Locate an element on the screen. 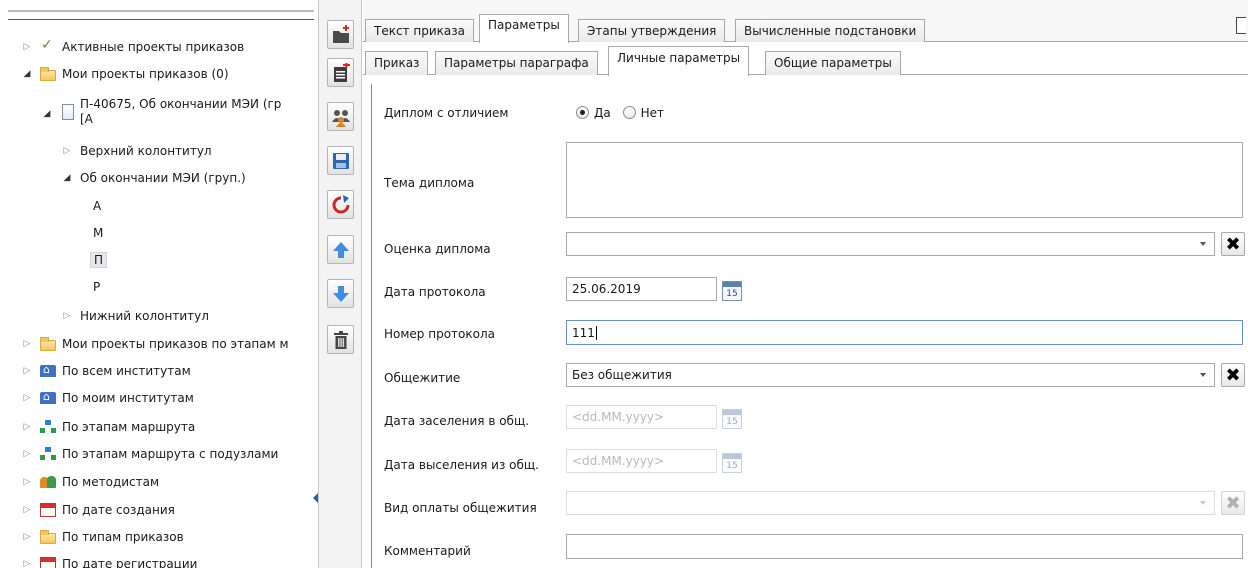 Image resolution: width=1248 pixels, height=568 pixels. tree-leaf-m: М is located at coordinates (98, 233).